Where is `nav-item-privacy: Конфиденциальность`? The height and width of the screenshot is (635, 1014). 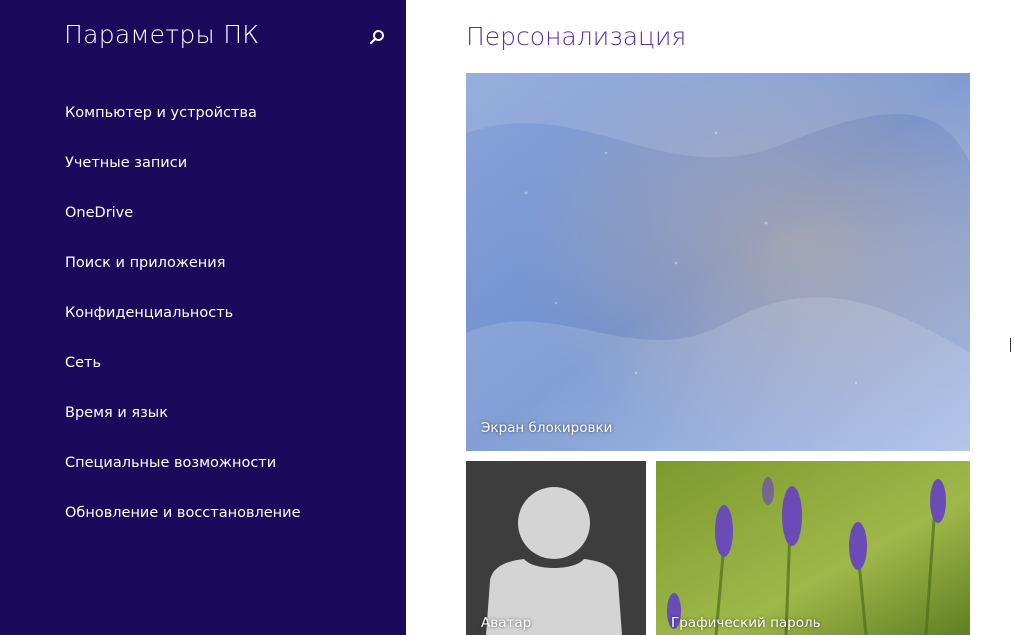 nav-item-privacy: Конфиденциальность is located at coordinates (183, 325).